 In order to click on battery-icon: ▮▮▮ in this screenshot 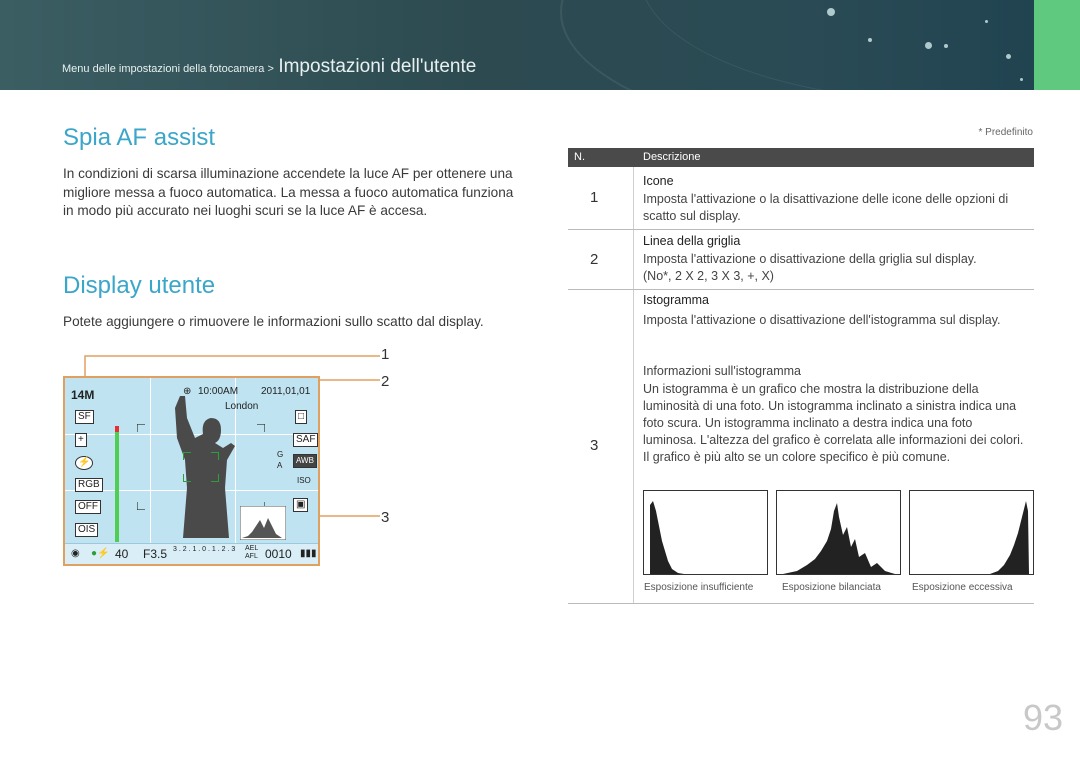, I will do `click(308, 553)`.